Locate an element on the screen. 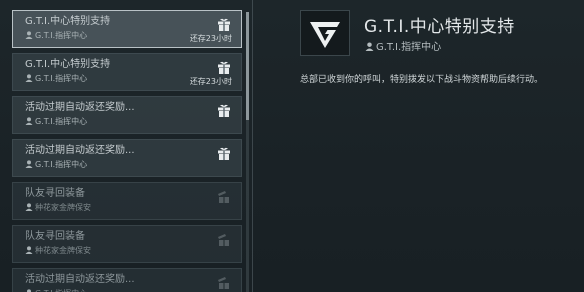  mail-detail-sender: G.T.I.指挥中心 is located at coordinates (403, 45).